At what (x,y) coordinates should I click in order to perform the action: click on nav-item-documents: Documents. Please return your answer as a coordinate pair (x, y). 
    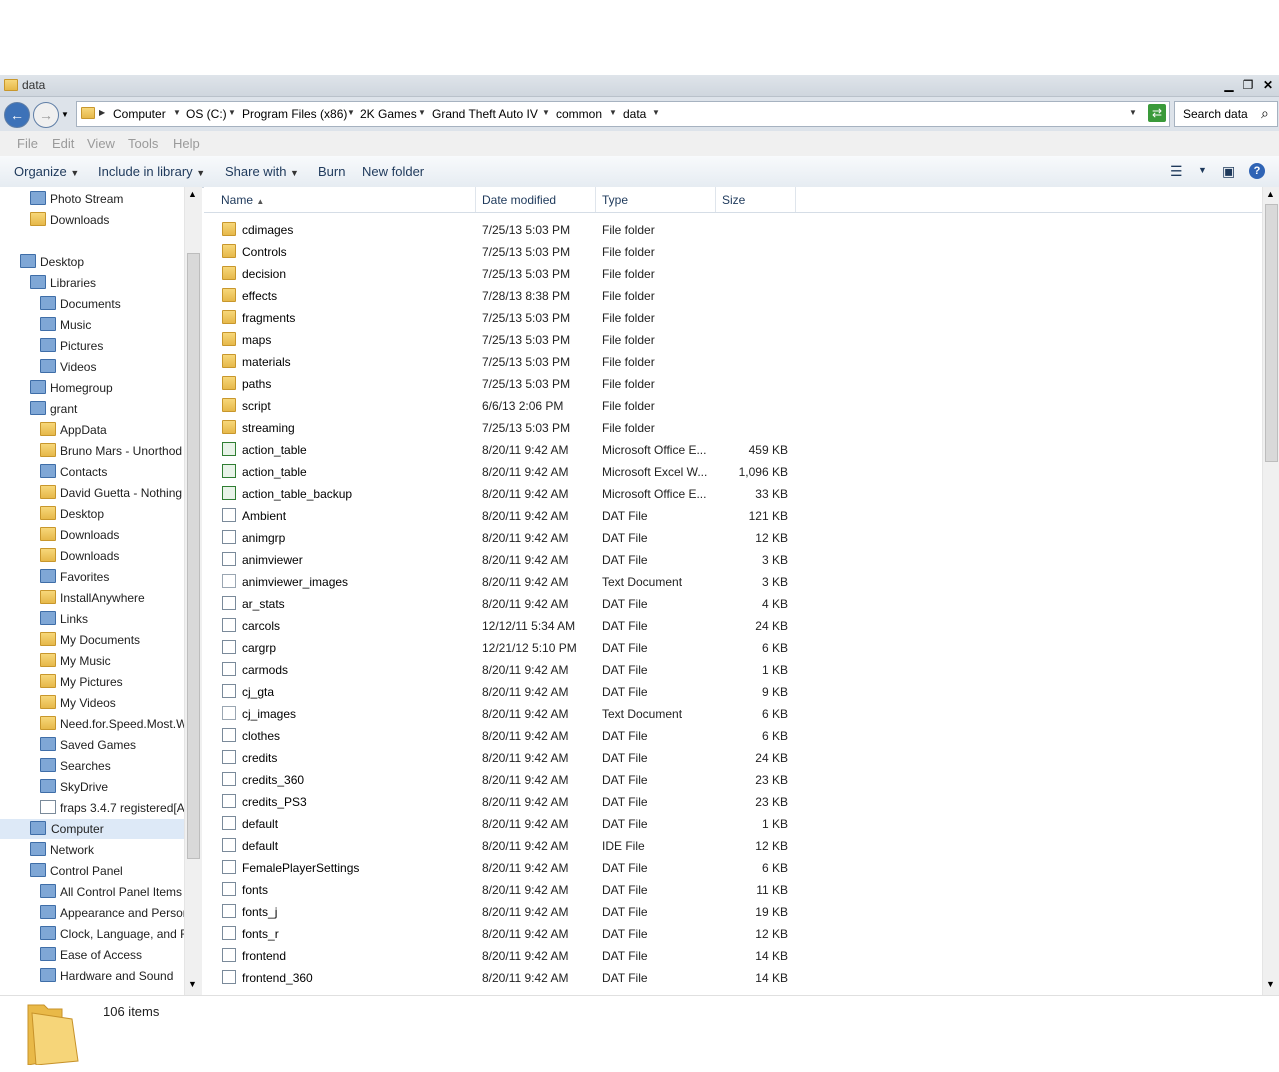
    Looking at the image, I should click on (112, 304).